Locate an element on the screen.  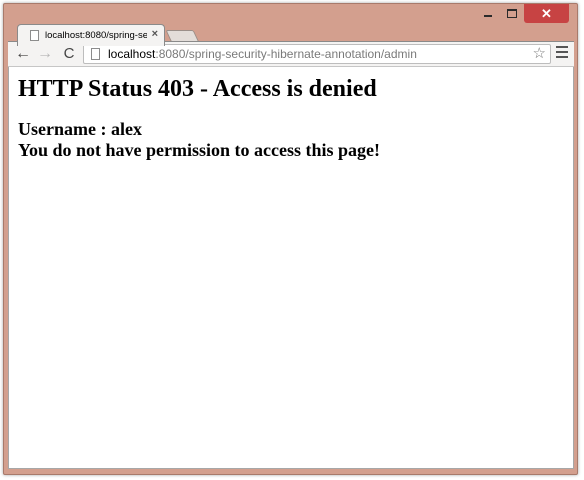
back-button: ← is located at coordinates (23, 54).